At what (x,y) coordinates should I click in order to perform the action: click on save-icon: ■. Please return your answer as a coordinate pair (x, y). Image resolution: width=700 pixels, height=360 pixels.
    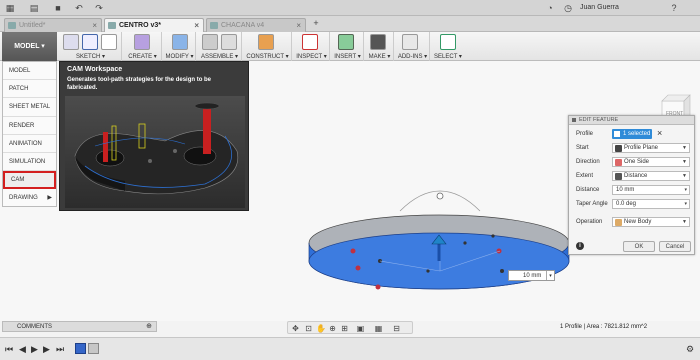
    Looking at the image, I should click on (58, 8).